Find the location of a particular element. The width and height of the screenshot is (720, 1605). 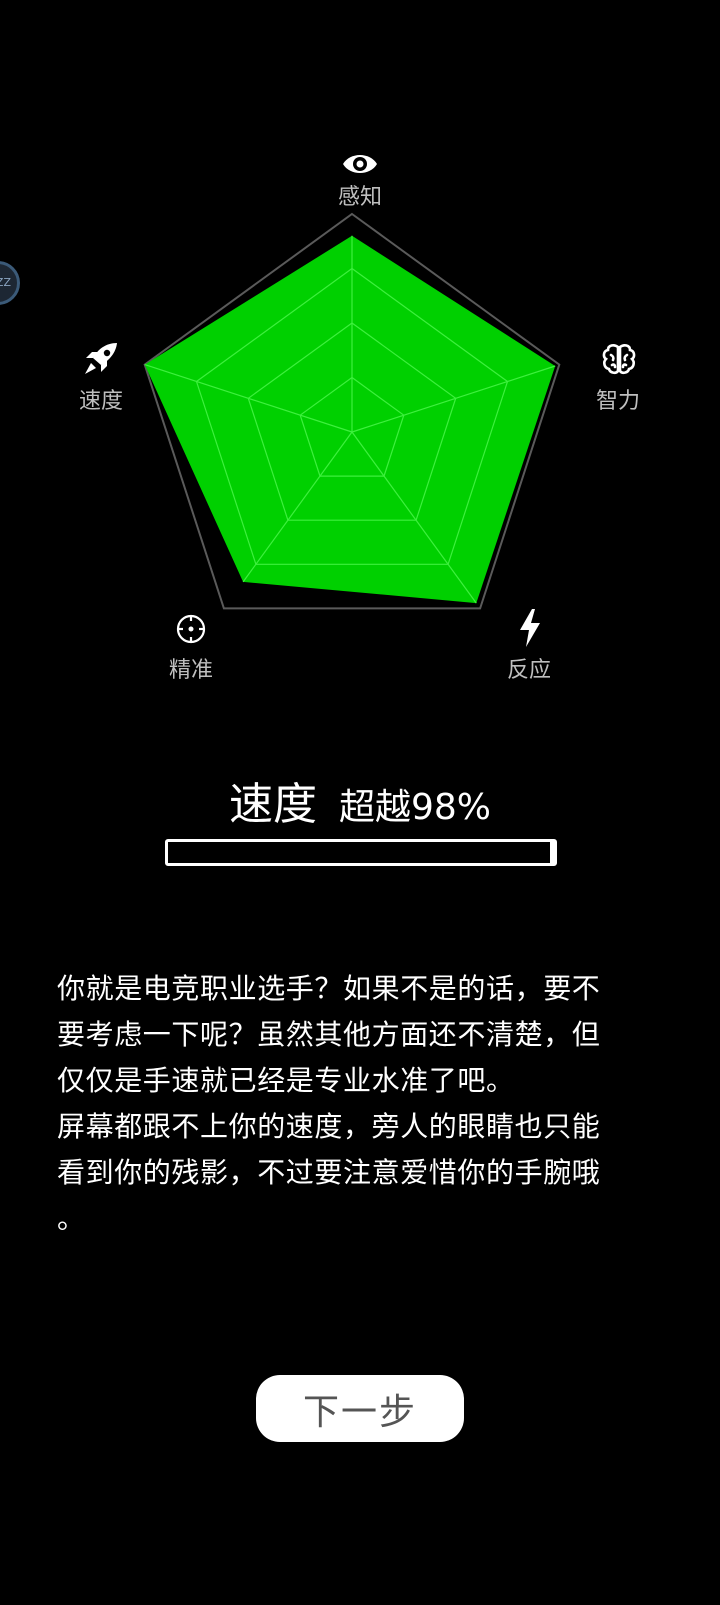

rocket-icon is located at coordinates (101, 361).